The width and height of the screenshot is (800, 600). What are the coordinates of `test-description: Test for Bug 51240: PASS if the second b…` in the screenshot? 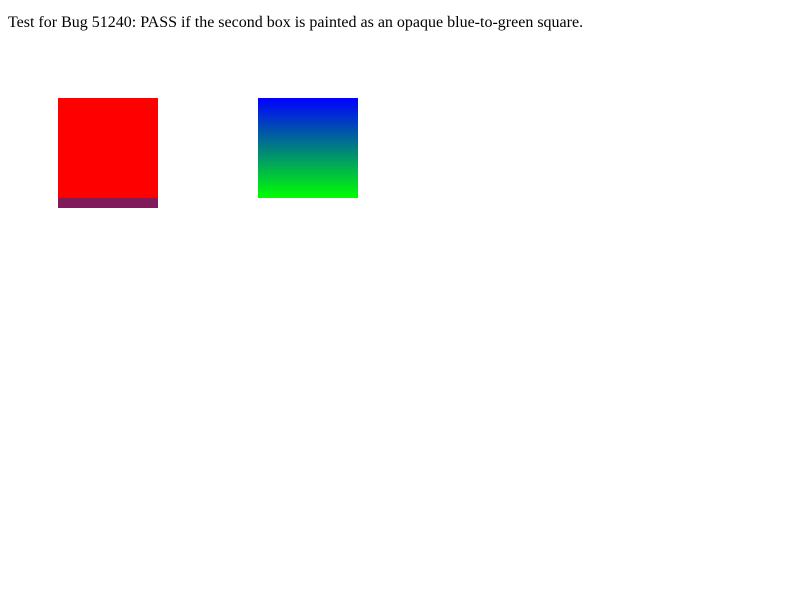 It's located at (296, 22).